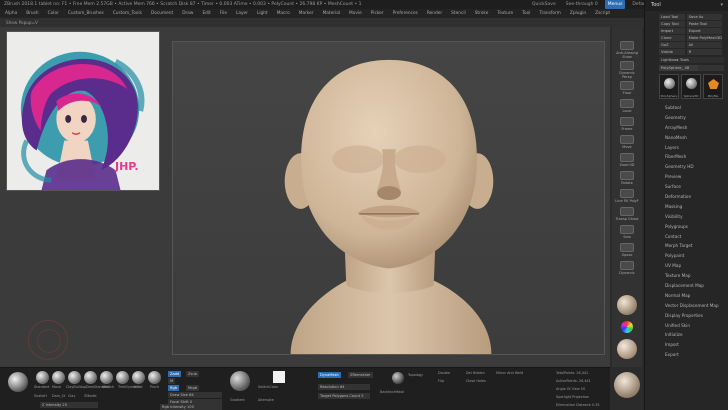 The image size is (728, 410). Describe the element at coordinates (415, 375) in the screenshot. I see `topology-label: Topology` at that location.